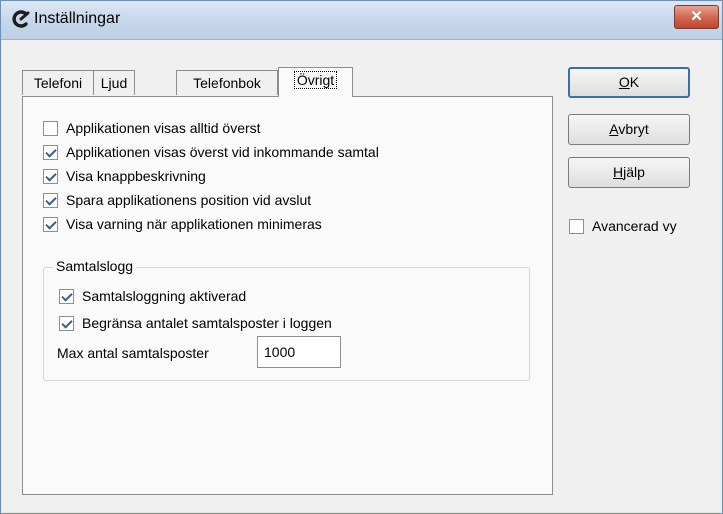  I want to click on tab-label: Ljud, so click(114, 83).